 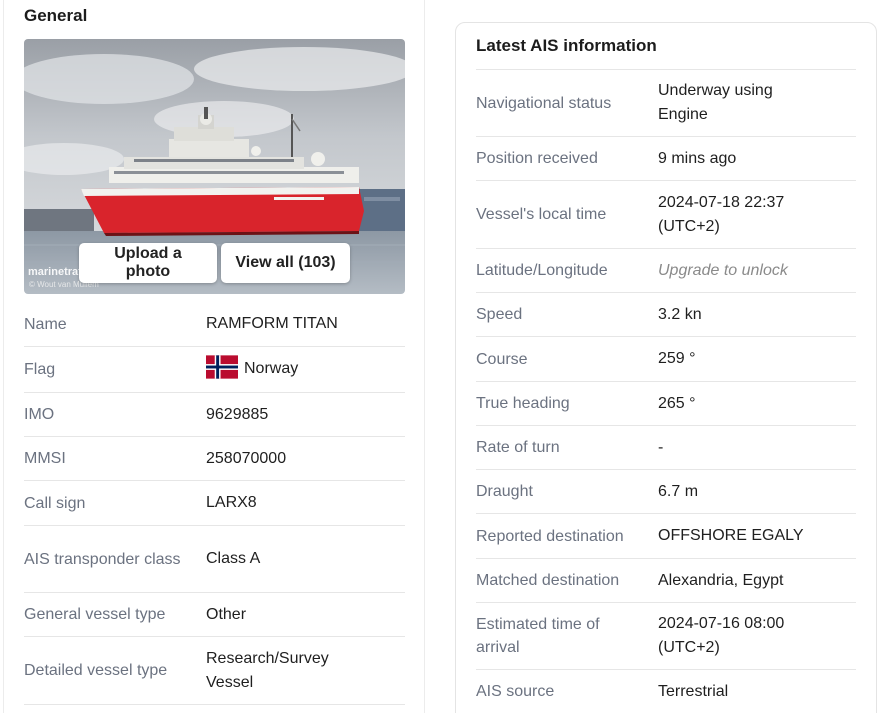 I want to click on ais-row: Position received 9 mins ago, so click(x=666, y=159).